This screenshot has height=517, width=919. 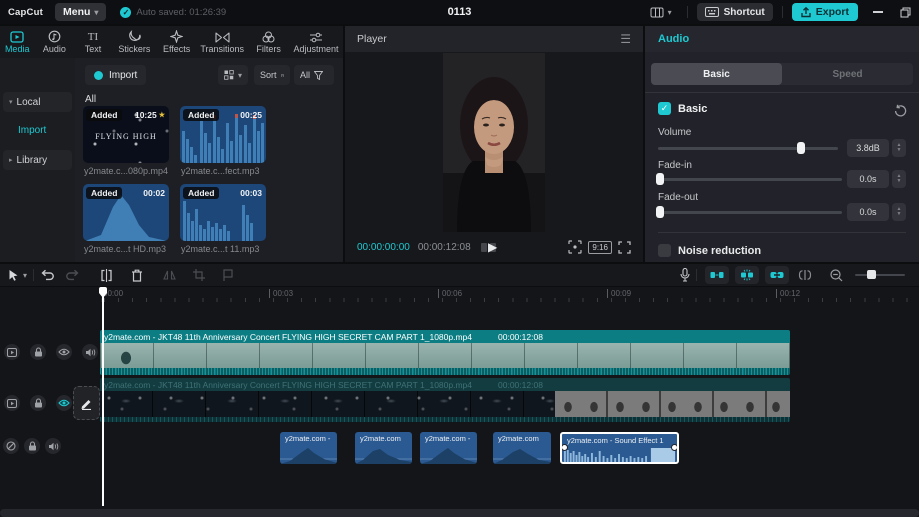 I want to click on checkbox-checked-icon: ✓, so click(x=664, y=108).